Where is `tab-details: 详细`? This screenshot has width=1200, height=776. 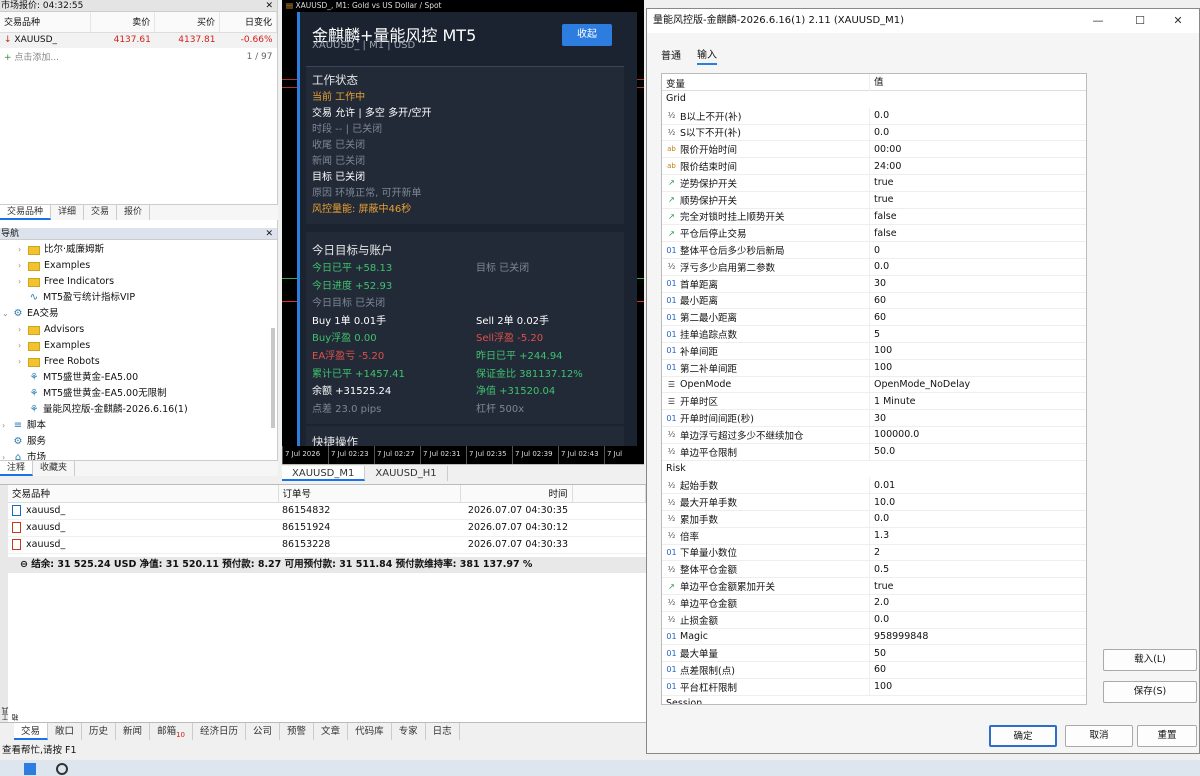 tab-details: 详细 is located at coordinates (68, 212).